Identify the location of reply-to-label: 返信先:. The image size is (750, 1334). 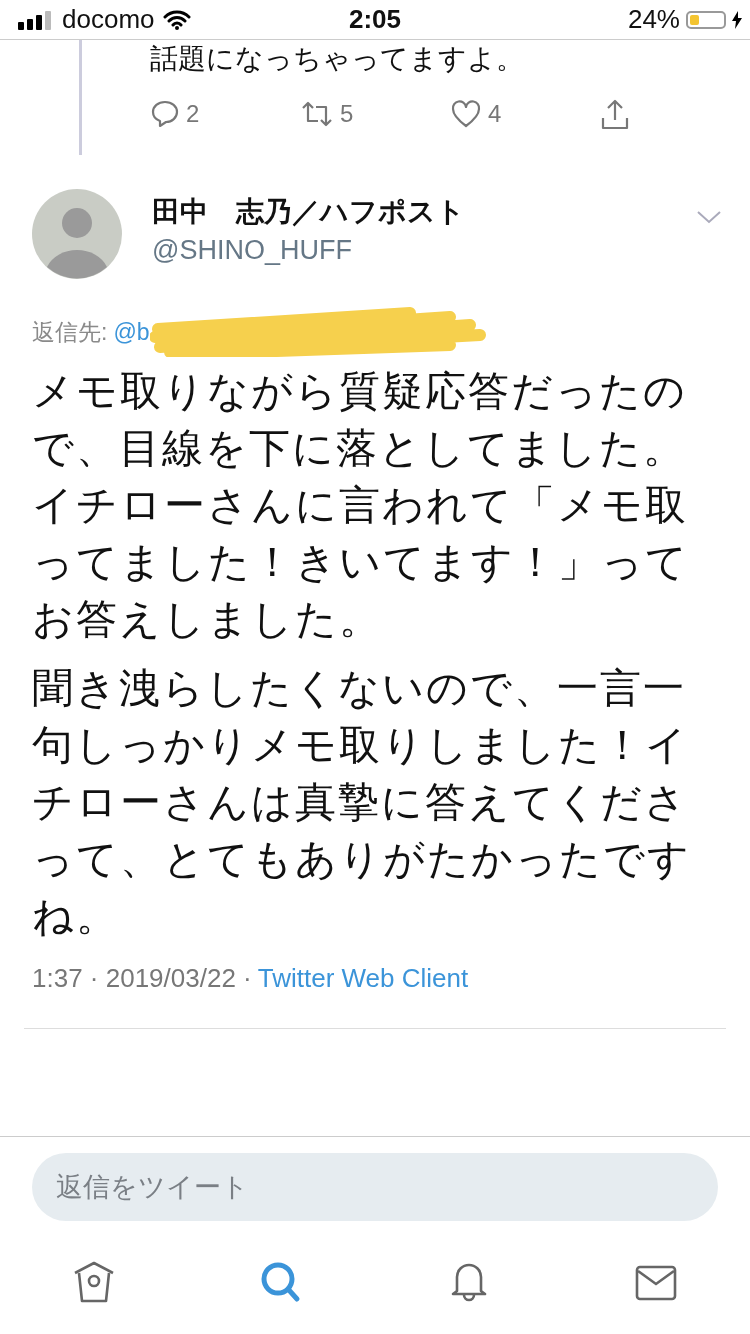
(70, 332).